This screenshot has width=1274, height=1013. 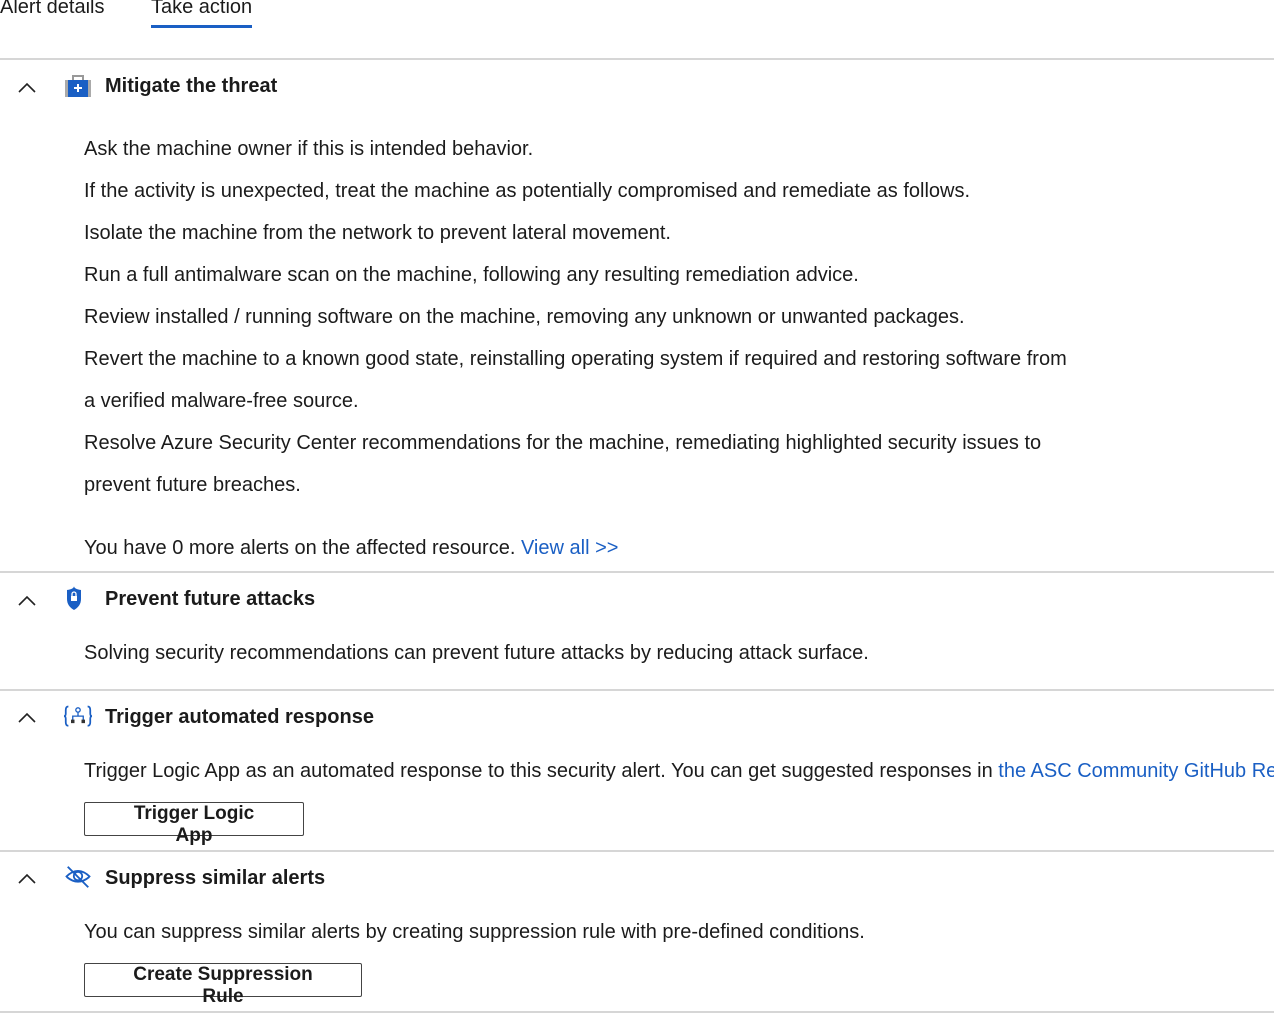 What do you see at coordinates (239, 717) in the screenshot?
I see `section-title-trigger: Trigger automated response` at bounding box center [239, 717].